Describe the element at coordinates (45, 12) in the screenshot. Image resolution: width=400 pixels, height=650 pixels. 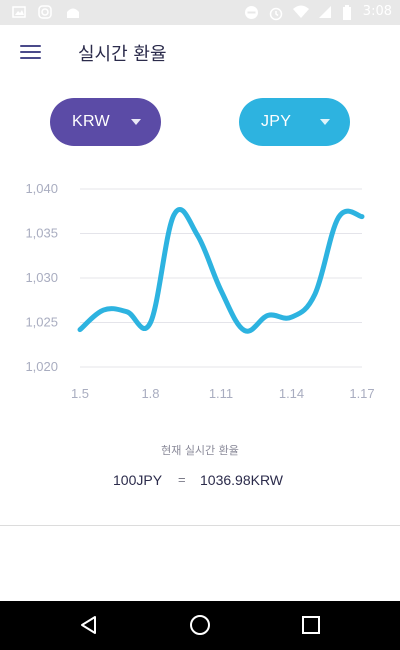
I see `instagram-icon` at that location.